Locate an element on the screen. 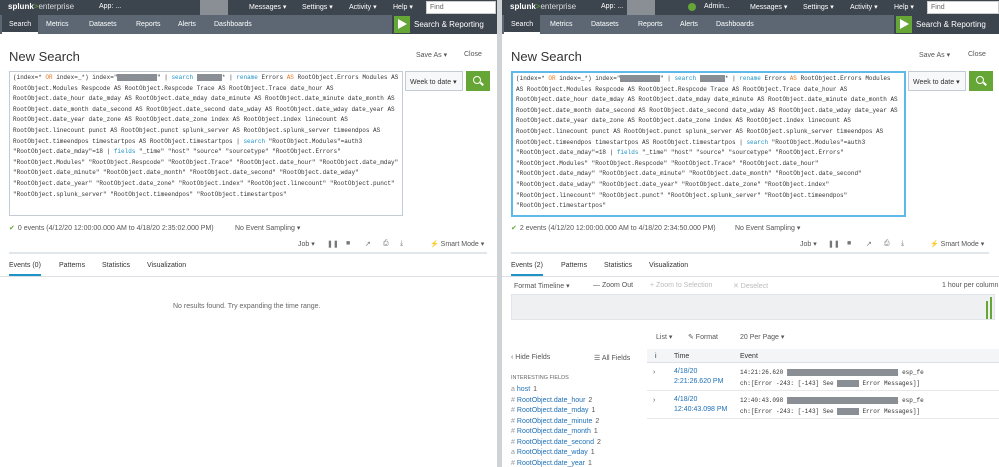  field-type-icon: # is located at coordinates (513, 463).